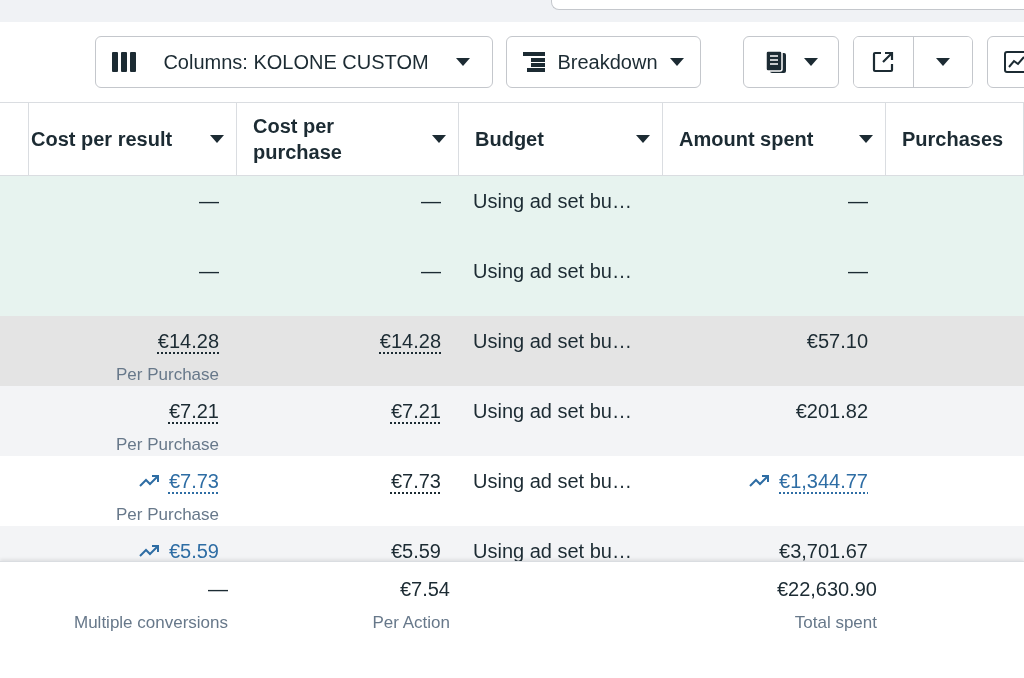 The height and width of the screenshot is (678, 1024). I want to click on input-field, so click(787, 5).